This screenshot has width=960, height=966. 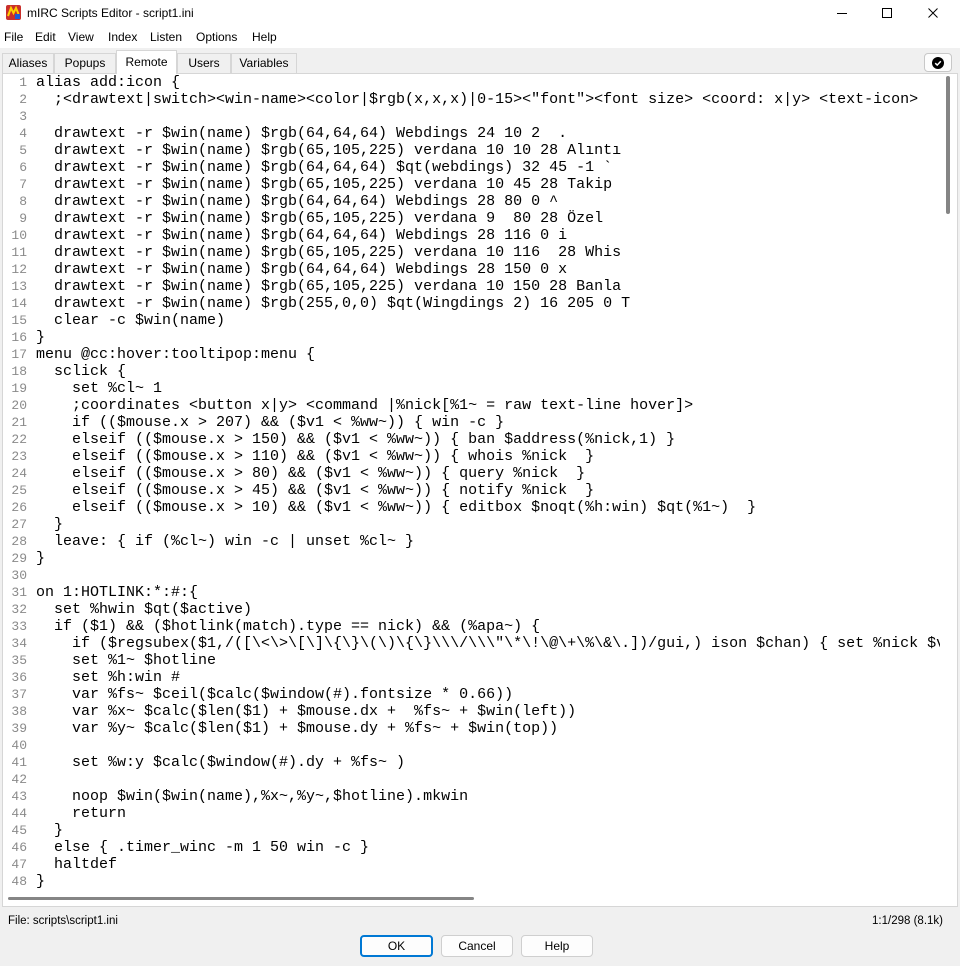 I want to click on code-line: 46 else { .timer_winc -m 1 50 win -c }, so click(x=471, y=847).